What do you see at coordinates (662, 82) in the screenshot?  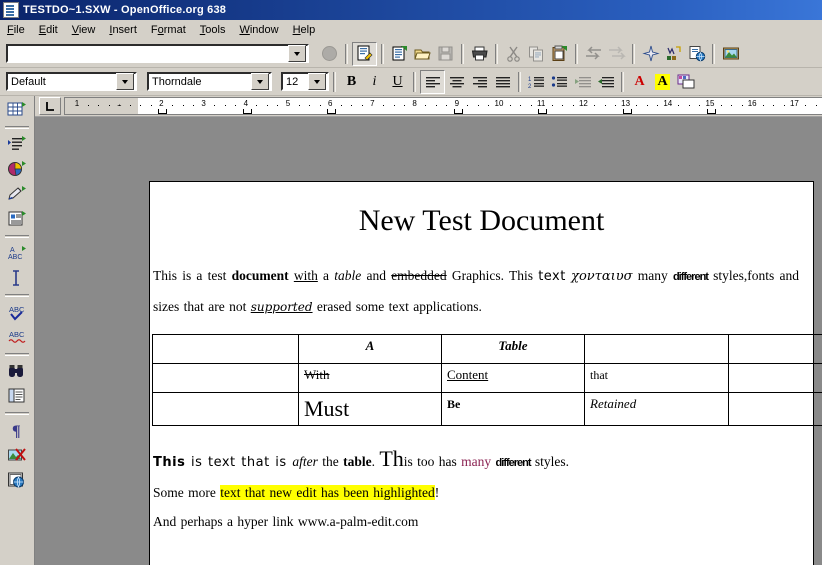 I see `highlight-button: A` at bounding box center [662, 82].